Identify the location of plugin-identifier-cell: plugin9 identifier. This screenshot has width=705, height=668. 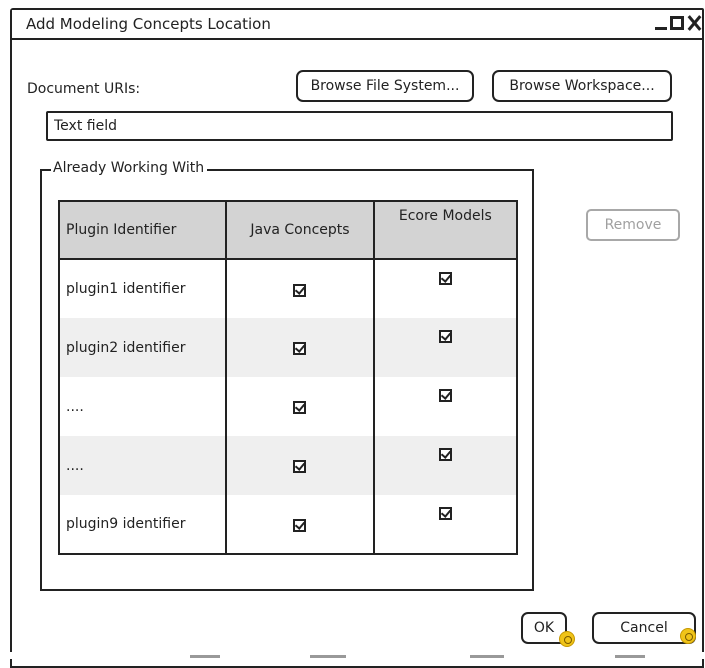
(126, 524).